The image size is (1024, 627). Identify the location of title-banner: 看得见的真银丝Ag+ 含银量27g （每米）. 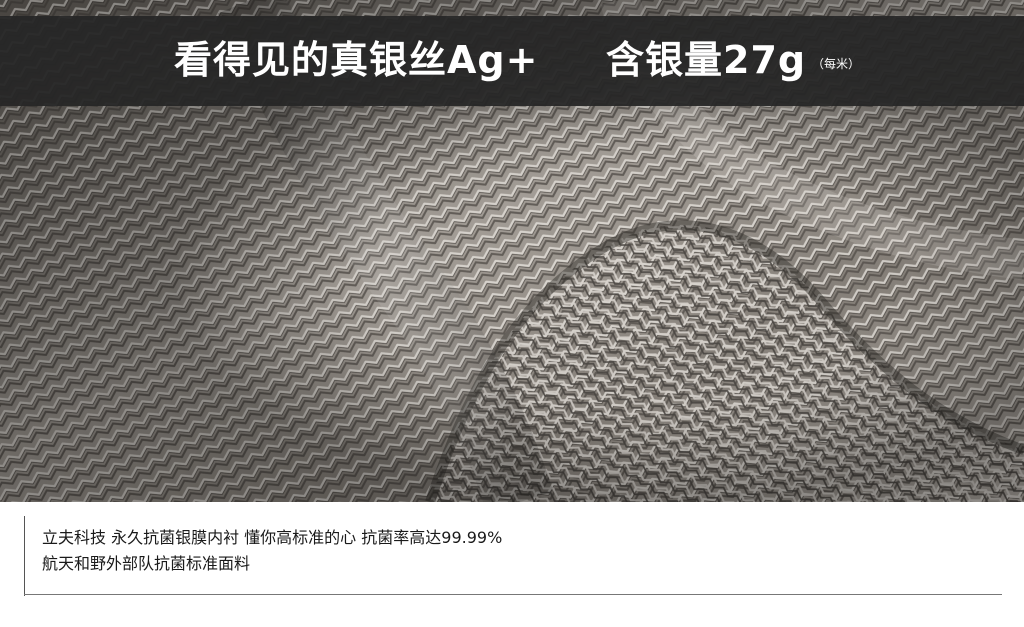
(512, 61).